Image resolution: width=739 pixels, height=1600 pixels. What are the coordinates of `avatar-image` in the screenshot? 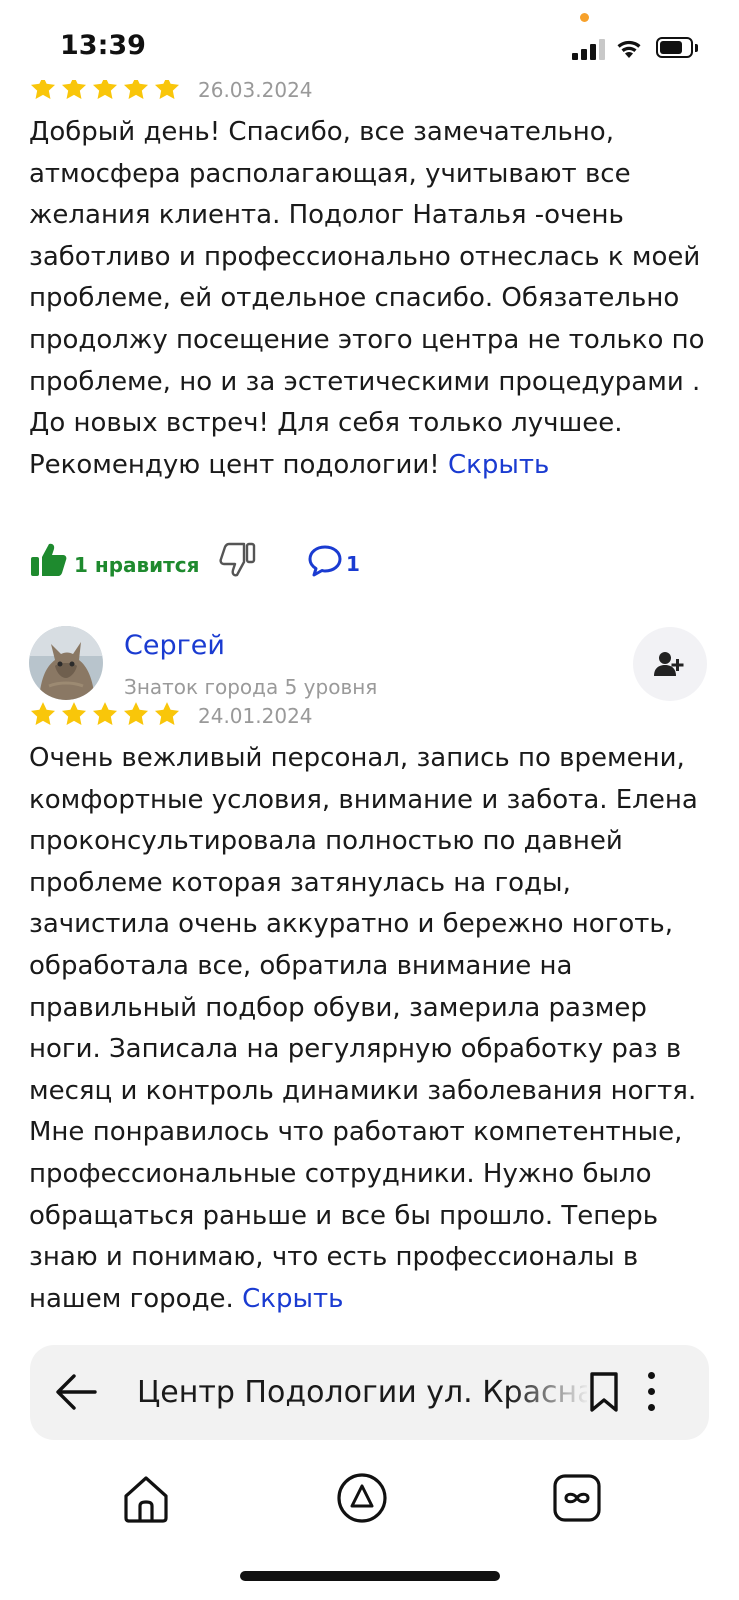 It's located at (66, 663).